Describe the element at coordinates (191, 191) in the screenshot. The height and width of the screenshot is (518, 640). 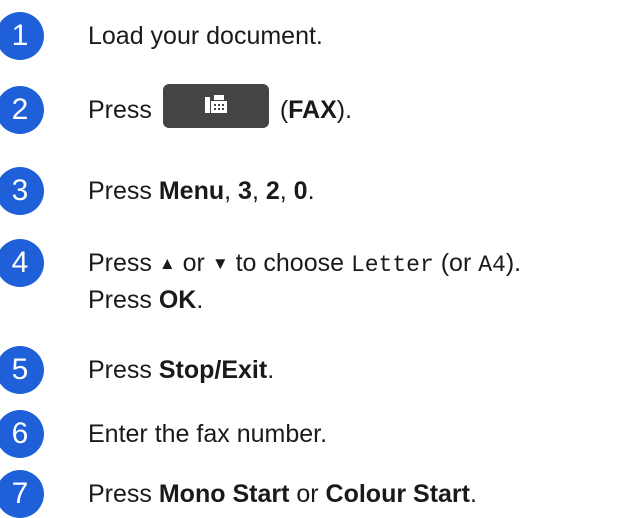
I see `menu-key: Menu` at that location.